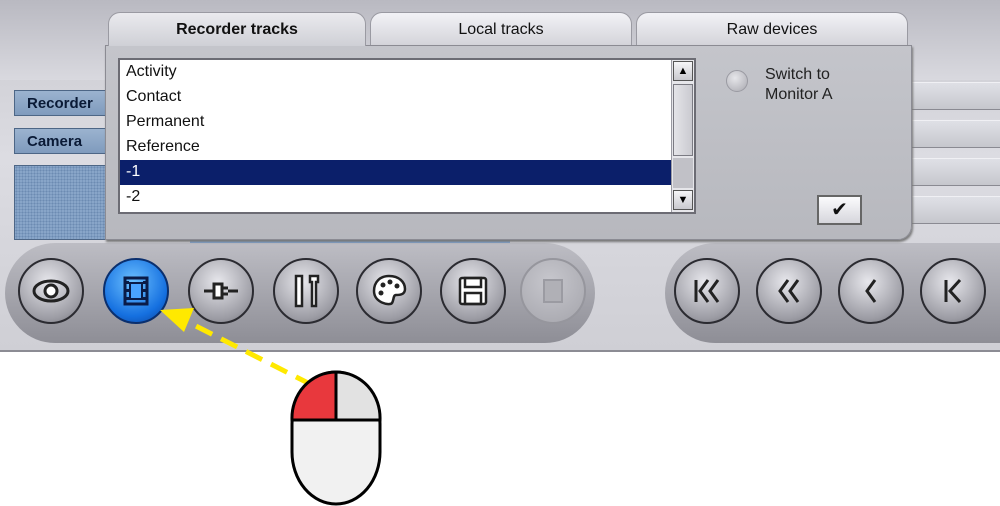 Image resolution: width=1000 pixels, height=506 pixels. What do you see at coordinates (396, 147) in the screenshot?
I see `list-item: Reference` at bounding box center [396, 147].